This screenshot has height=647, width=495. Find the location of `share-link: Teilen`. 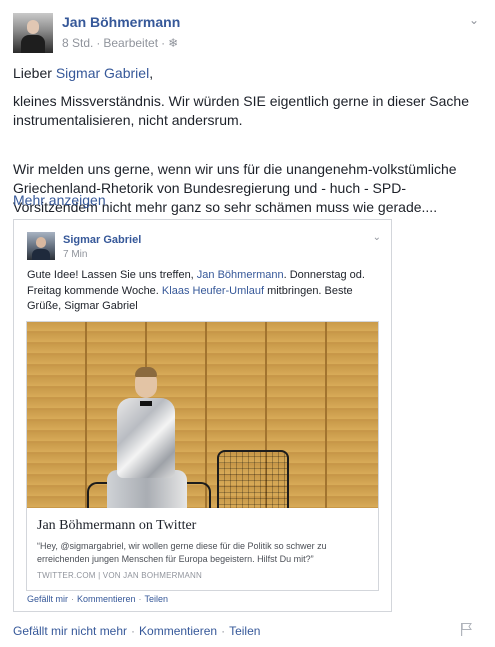

share-link: Teilen is located at coordinates (244, 631).